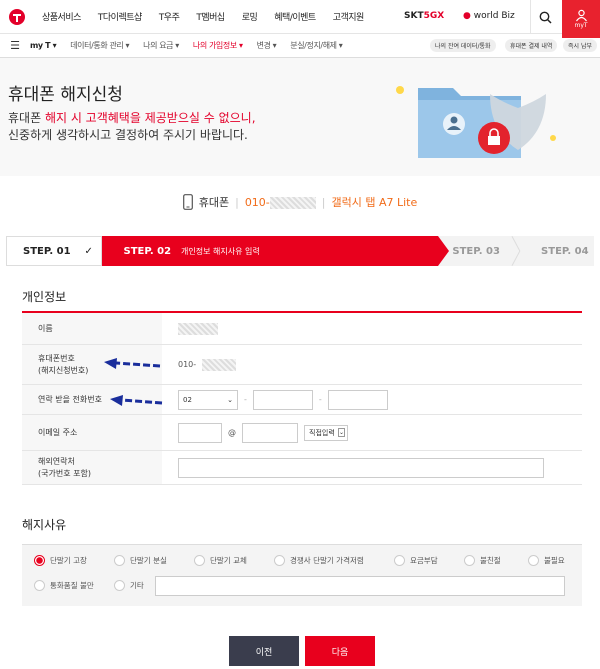 Image resolution: width=600 pixels, height=669 pixels. Describe the element at coordinates (220, 560) in the screenshot. I see `reason-option-replace: 단말기 교체` at that location.